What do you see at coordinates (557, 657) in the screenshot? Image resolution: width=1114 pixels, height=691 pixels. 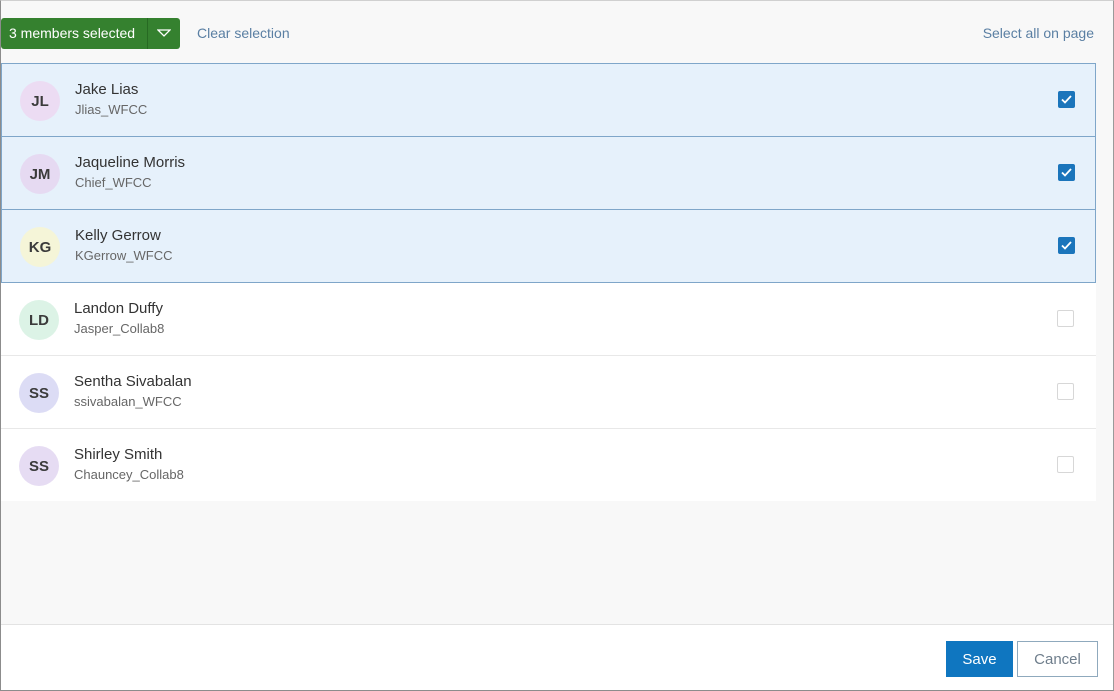 I see `dialog-footer: Save Cancel` at bounding box center [557, 657].